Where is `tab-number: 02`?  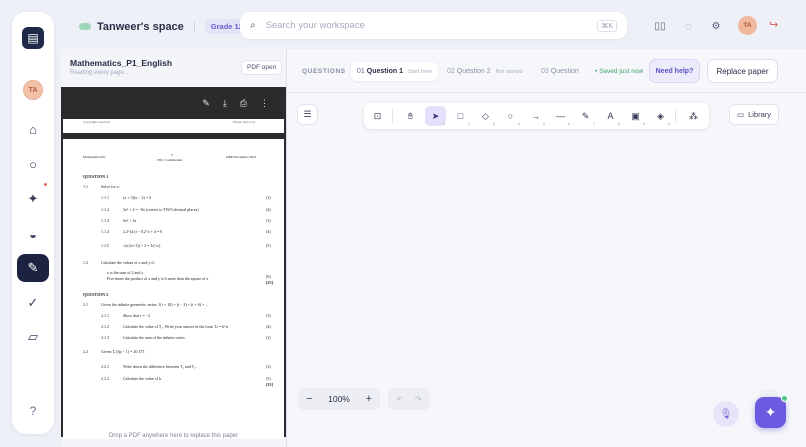
tab-number: 02 is located at coordinates (451, 71).